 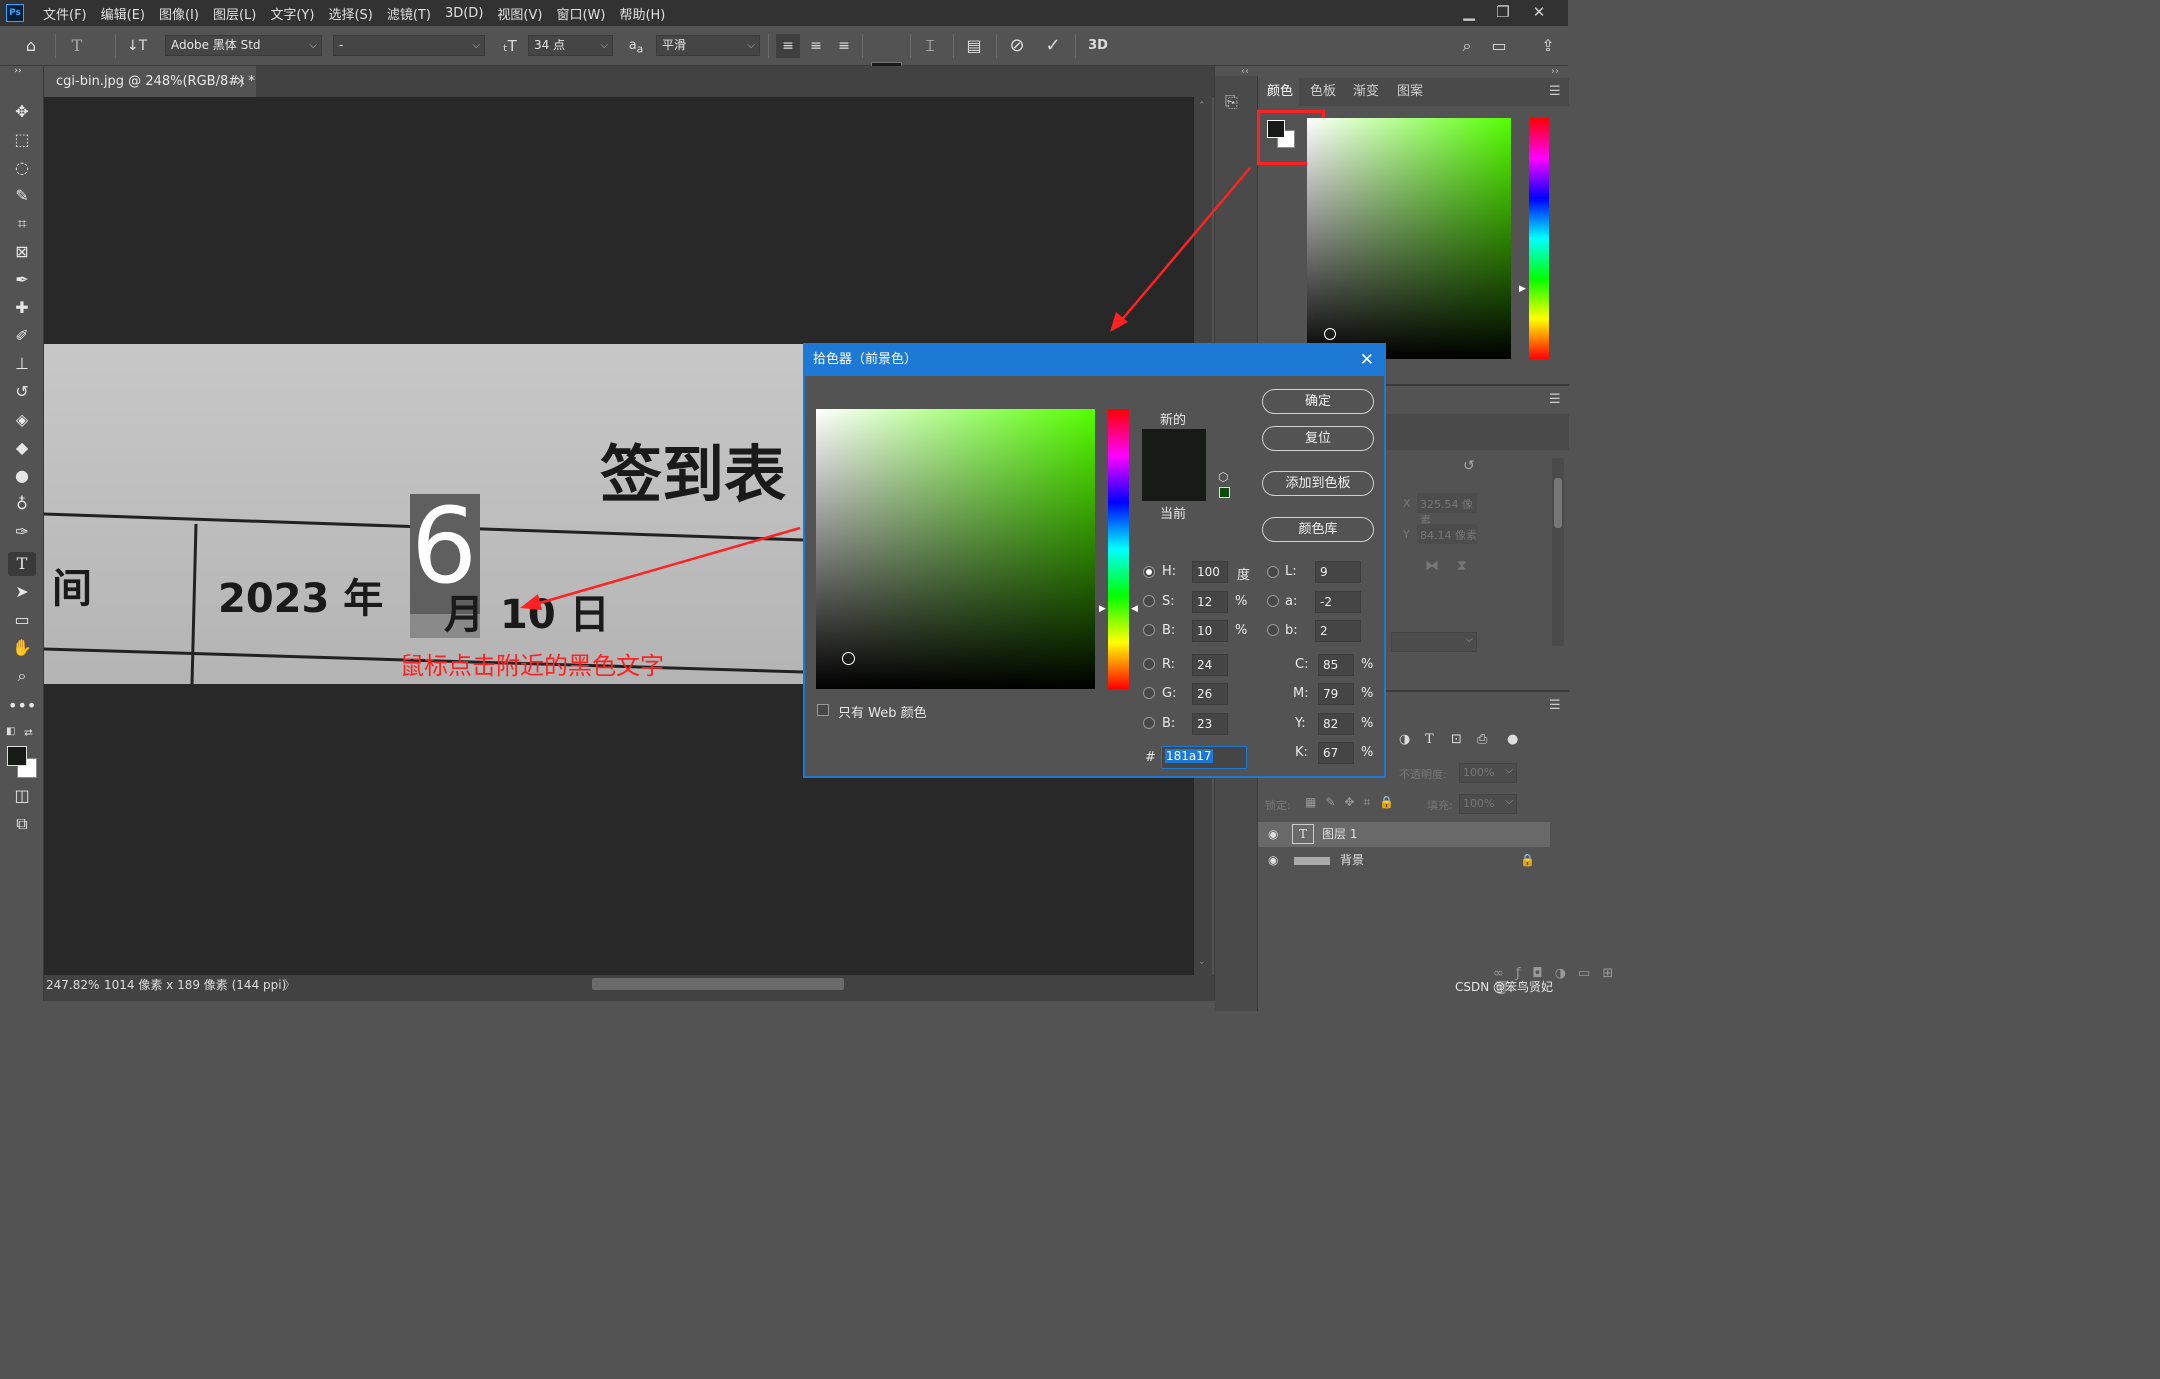 What do you see at coordinates (955, 549) in the screenshot?
I see `saturation-brightness-field` at bounding box center [955, 549].